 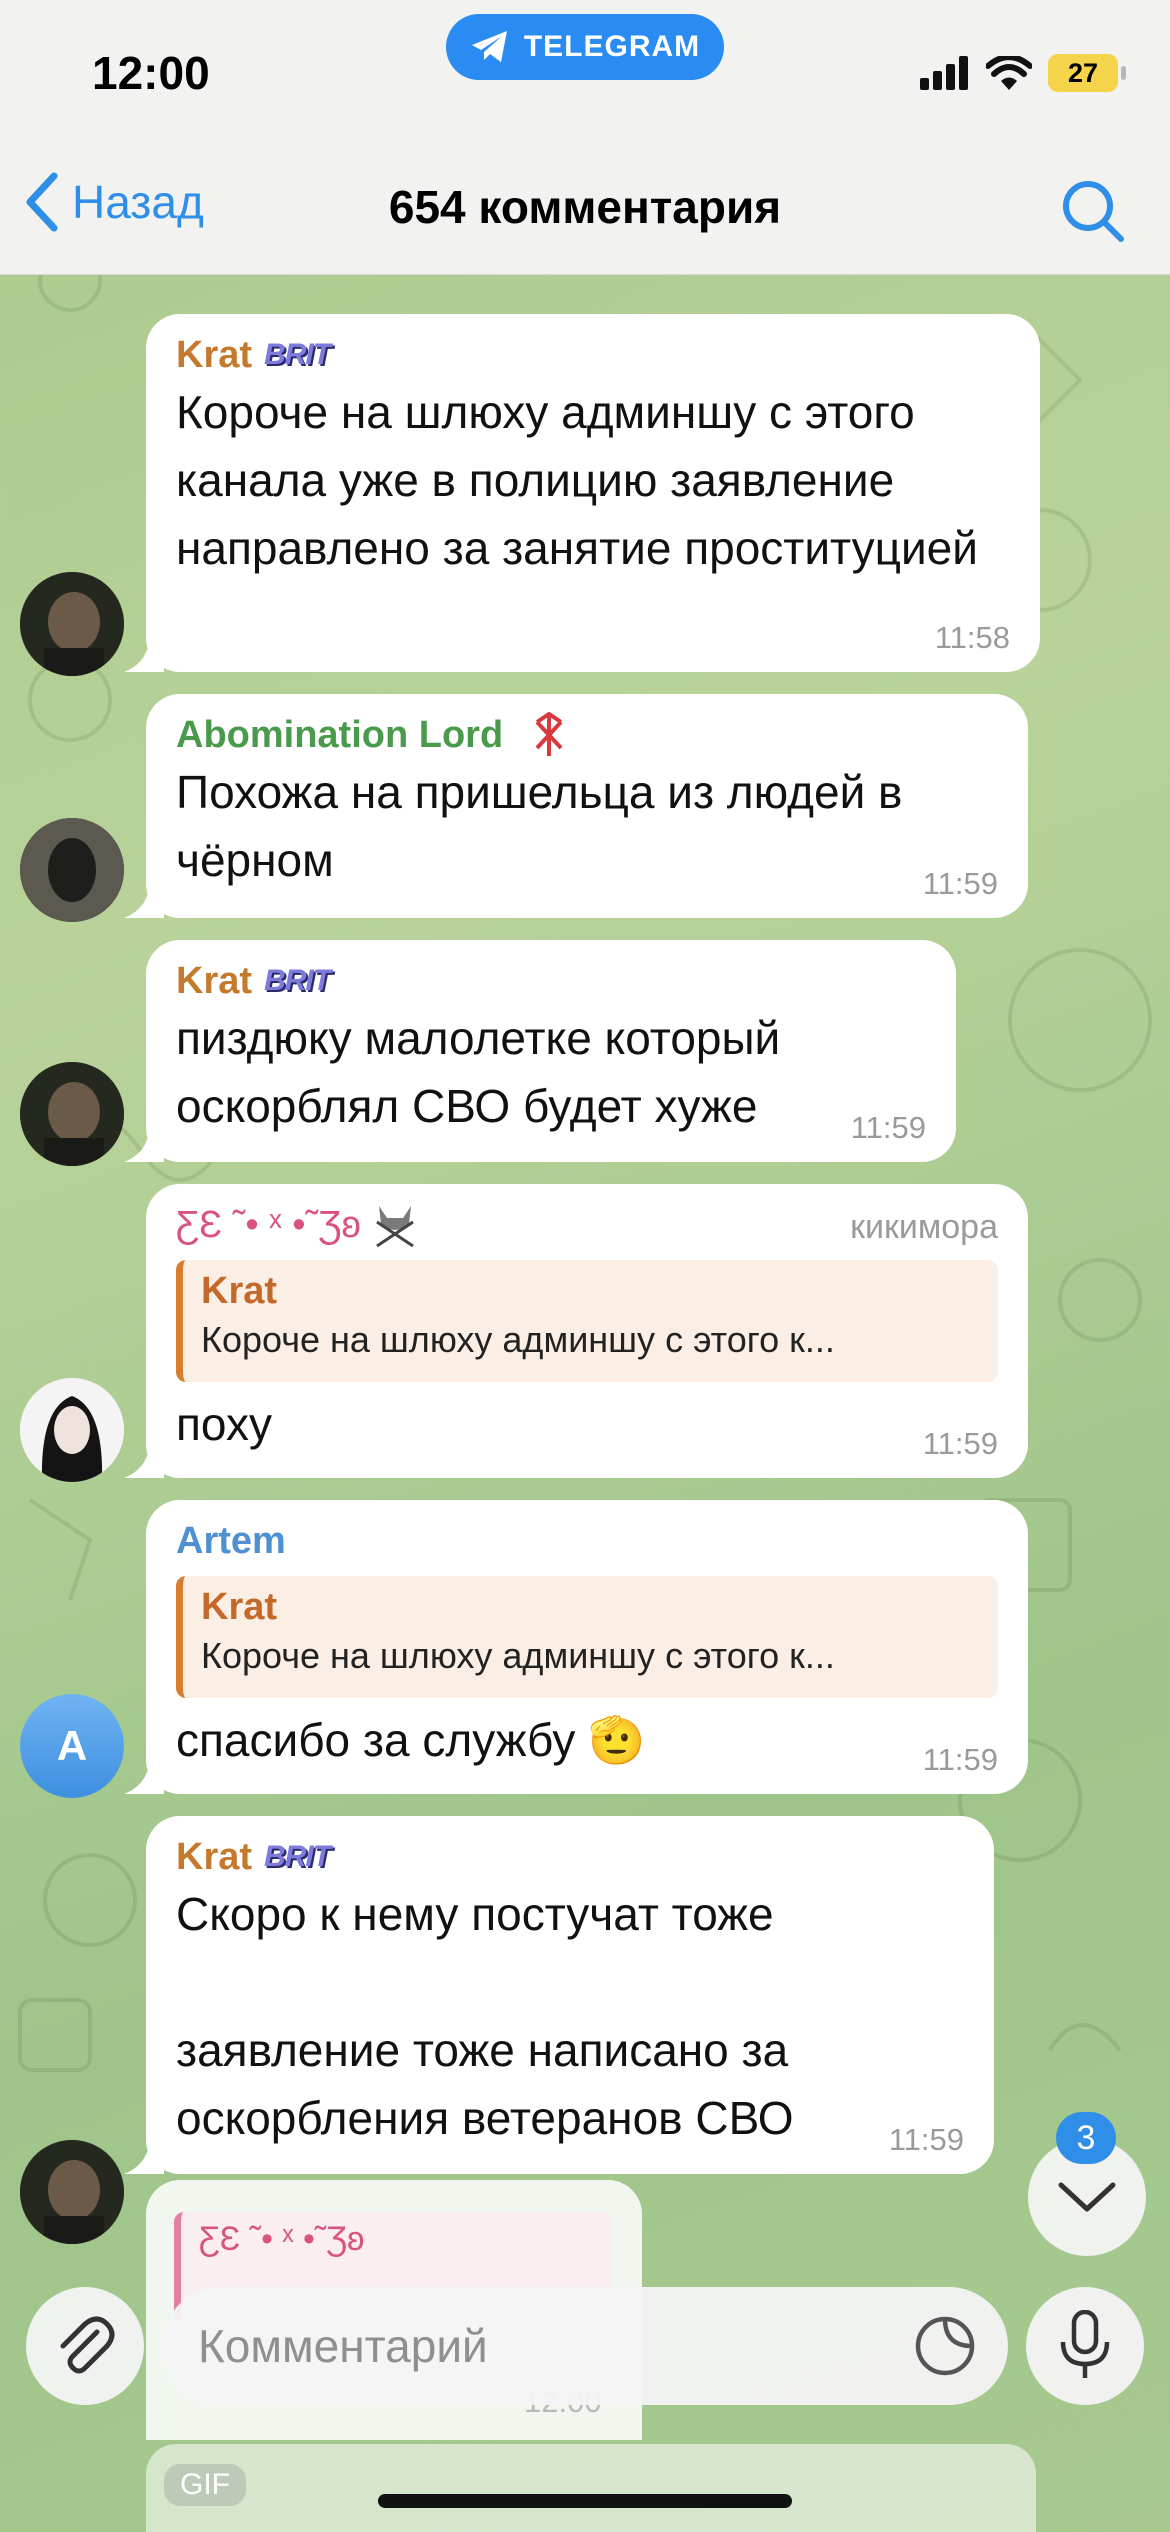 I want to click on message-text: поху, so click(x=224, y=1424).